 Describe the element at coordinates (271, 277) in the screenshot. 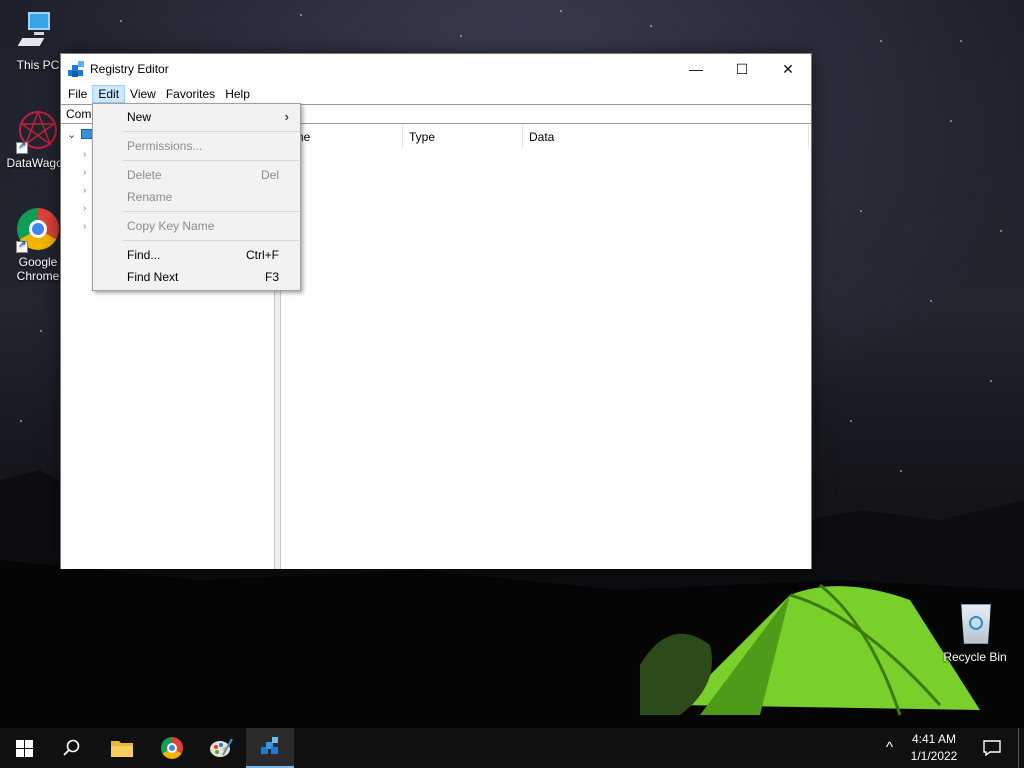

I see `menu-item-shortcut: F3` at that location.